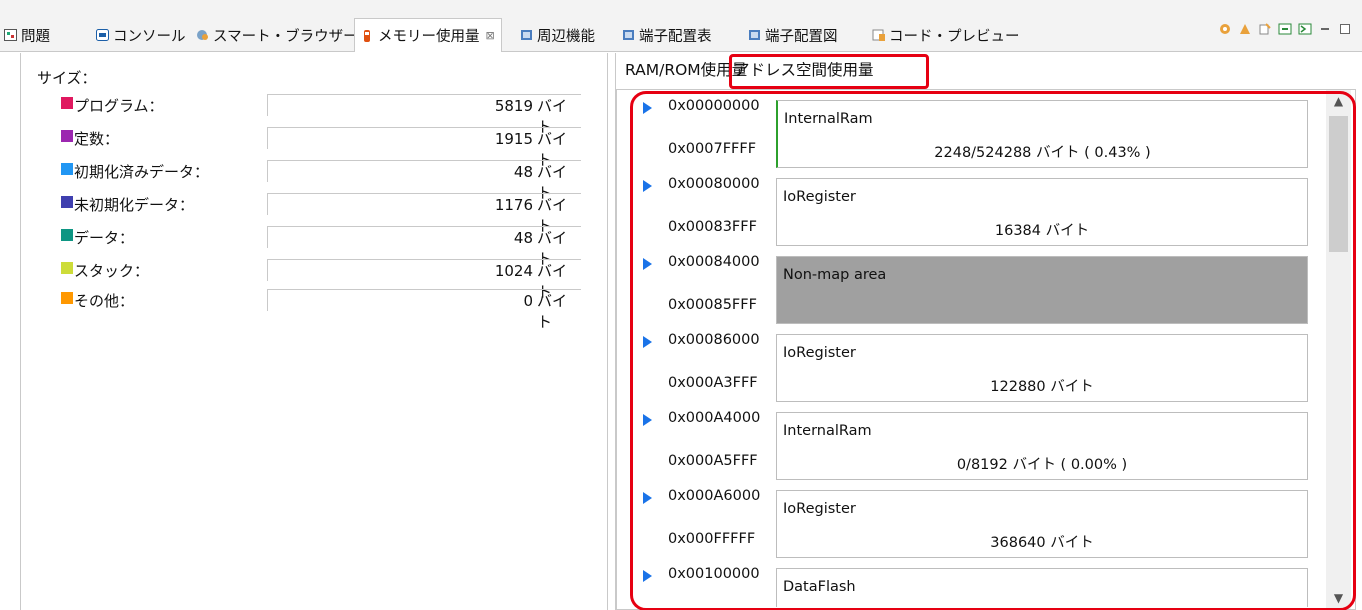 This screenshot has height=610, width=1362. I want to click on legend-row-program: プログラム： 5819 バイト, so click(321, 115).